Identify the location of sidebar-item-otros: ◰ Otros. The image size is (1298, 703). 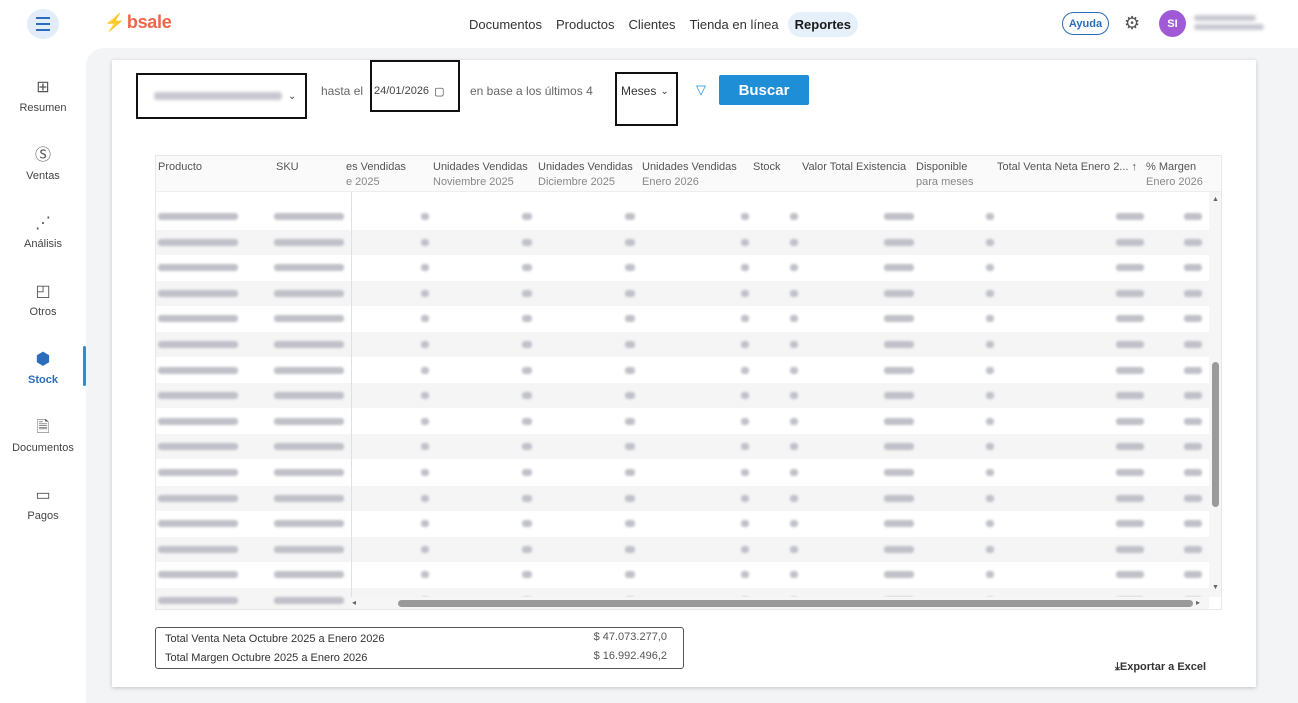
(43, 300).